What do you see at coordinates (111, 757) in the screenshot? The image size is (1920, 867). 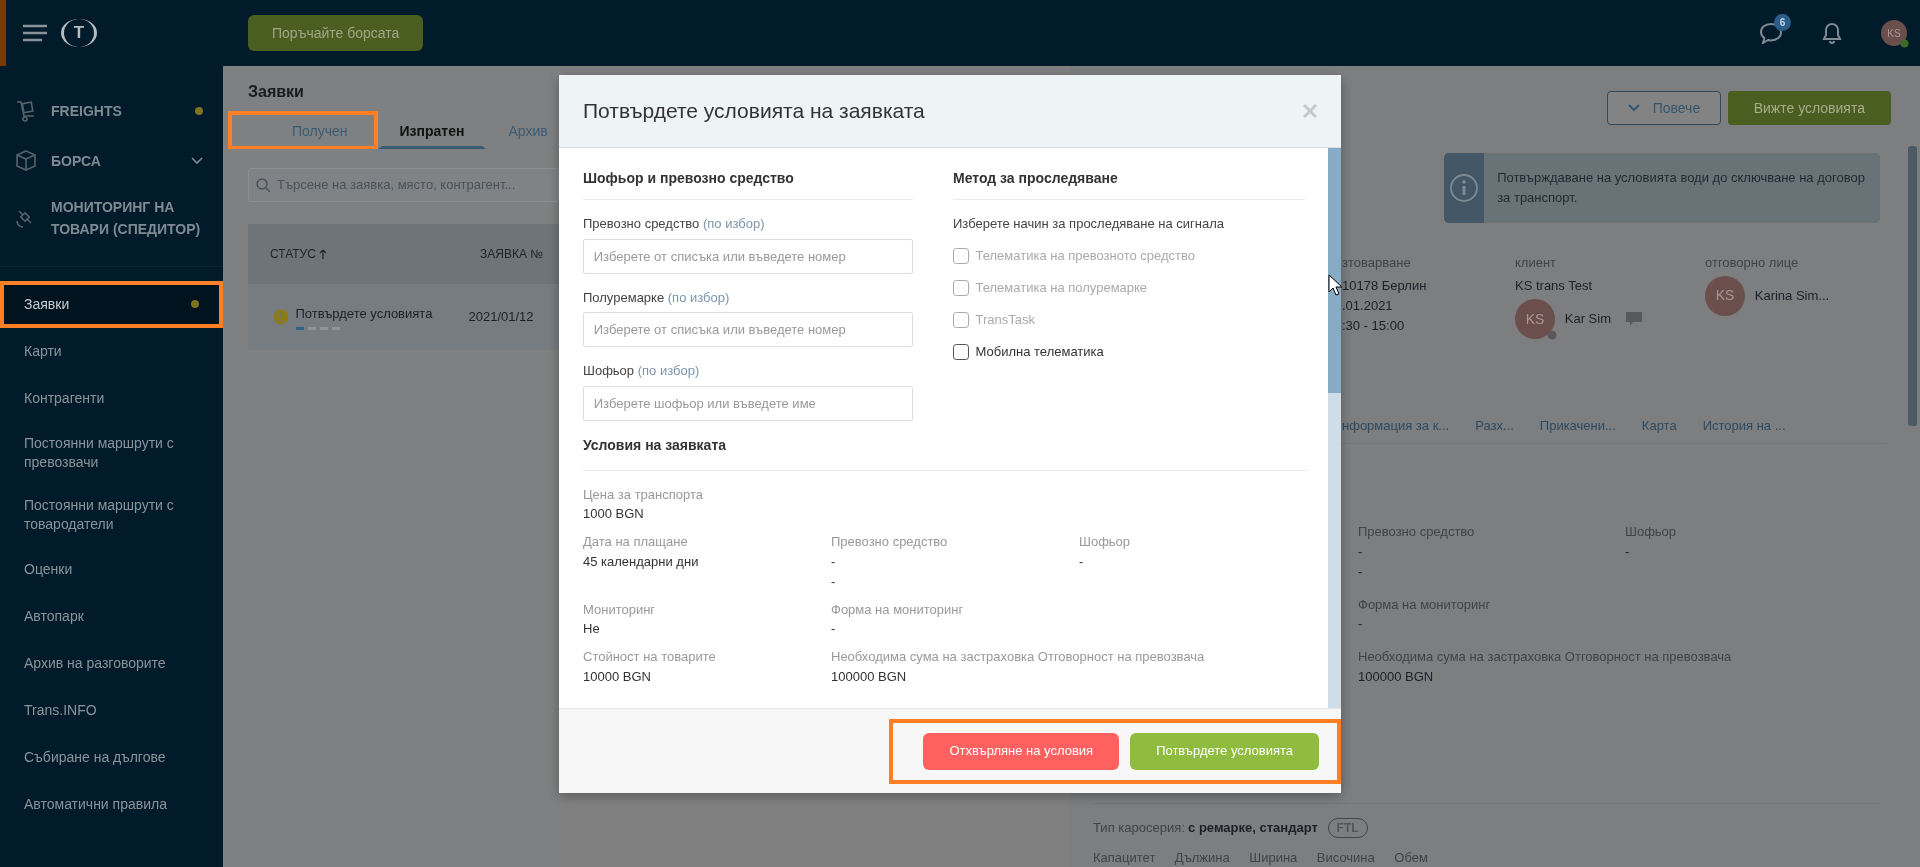 I see `sidebar-item: Събиране на дългове` at bounding box center [111, 757].